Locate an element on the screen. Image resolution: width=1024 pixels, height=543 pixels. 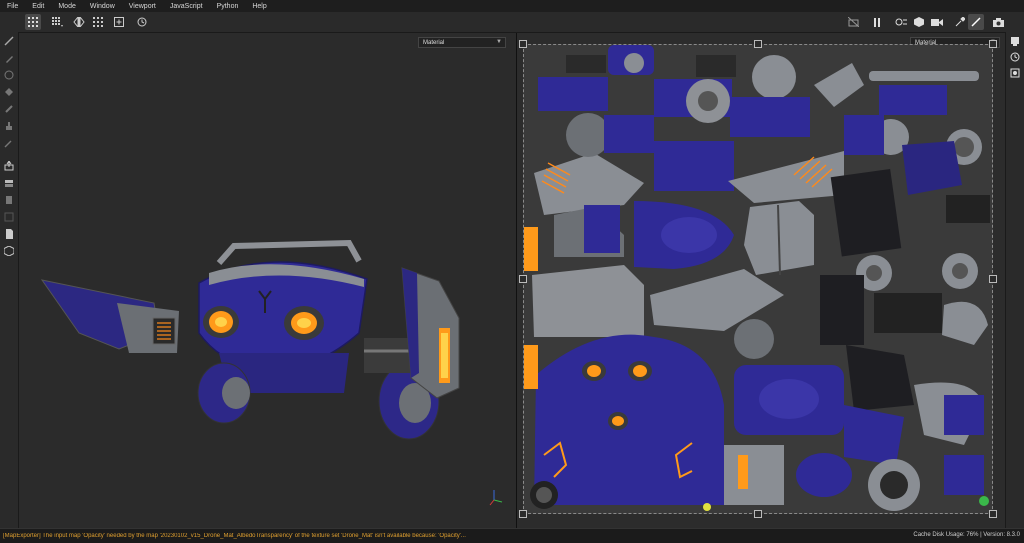
menu-viewport: Viewport is located at coordinates (142, 6).